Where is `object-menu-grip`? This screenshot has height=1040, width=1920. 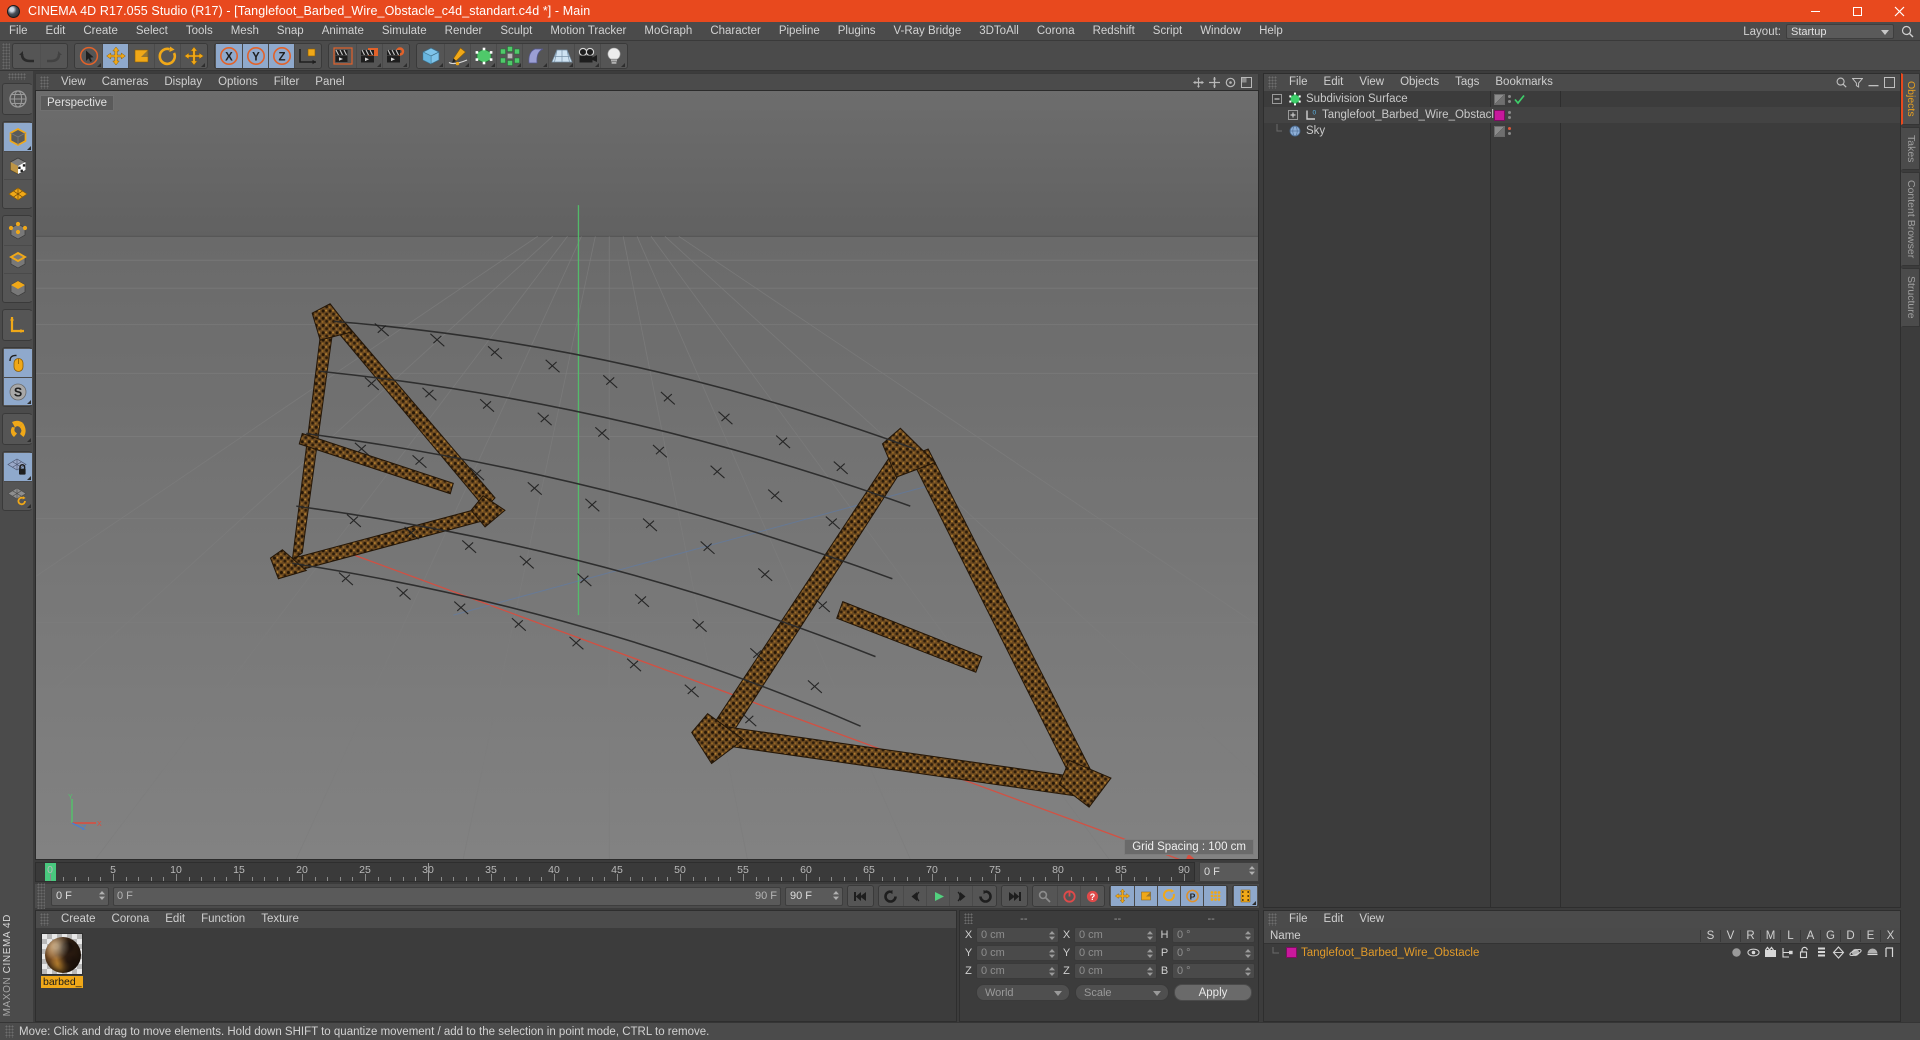 object-menu-grip is located at coordinates (1272, 82).